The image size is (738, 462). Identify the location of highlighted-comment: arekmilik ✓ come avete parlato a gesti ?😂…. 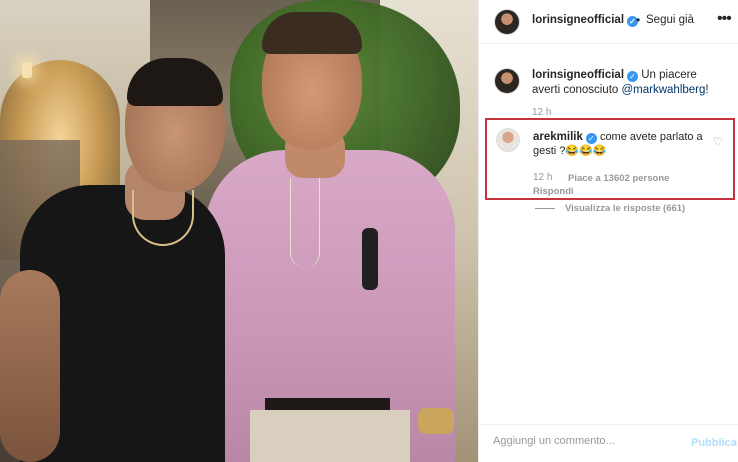
(610, 159).